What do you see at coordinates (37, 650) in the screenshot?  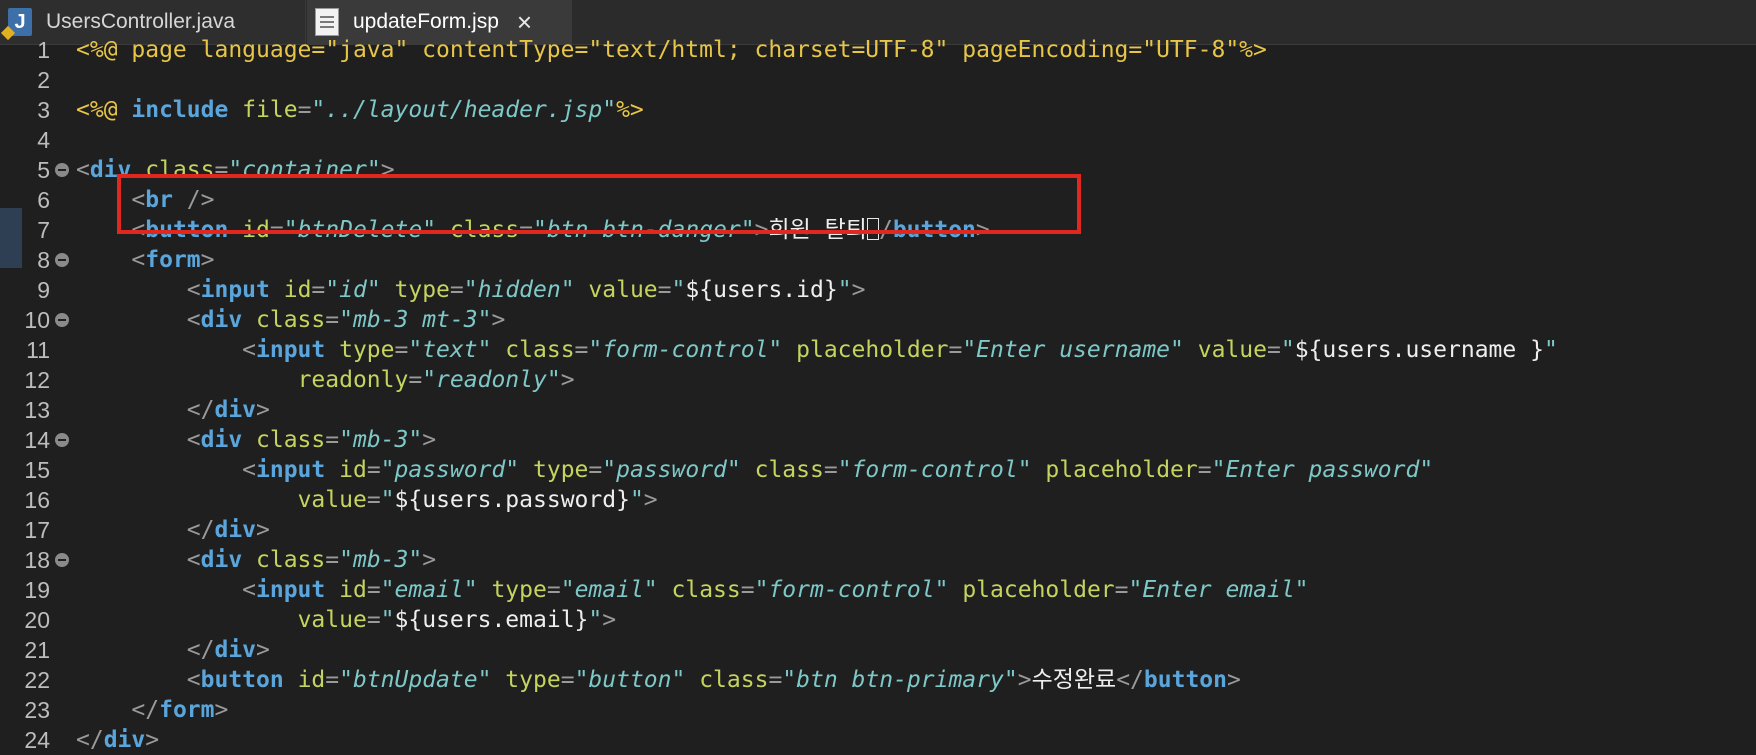 I see `line-number: 21` at bounding box center [37, 650].